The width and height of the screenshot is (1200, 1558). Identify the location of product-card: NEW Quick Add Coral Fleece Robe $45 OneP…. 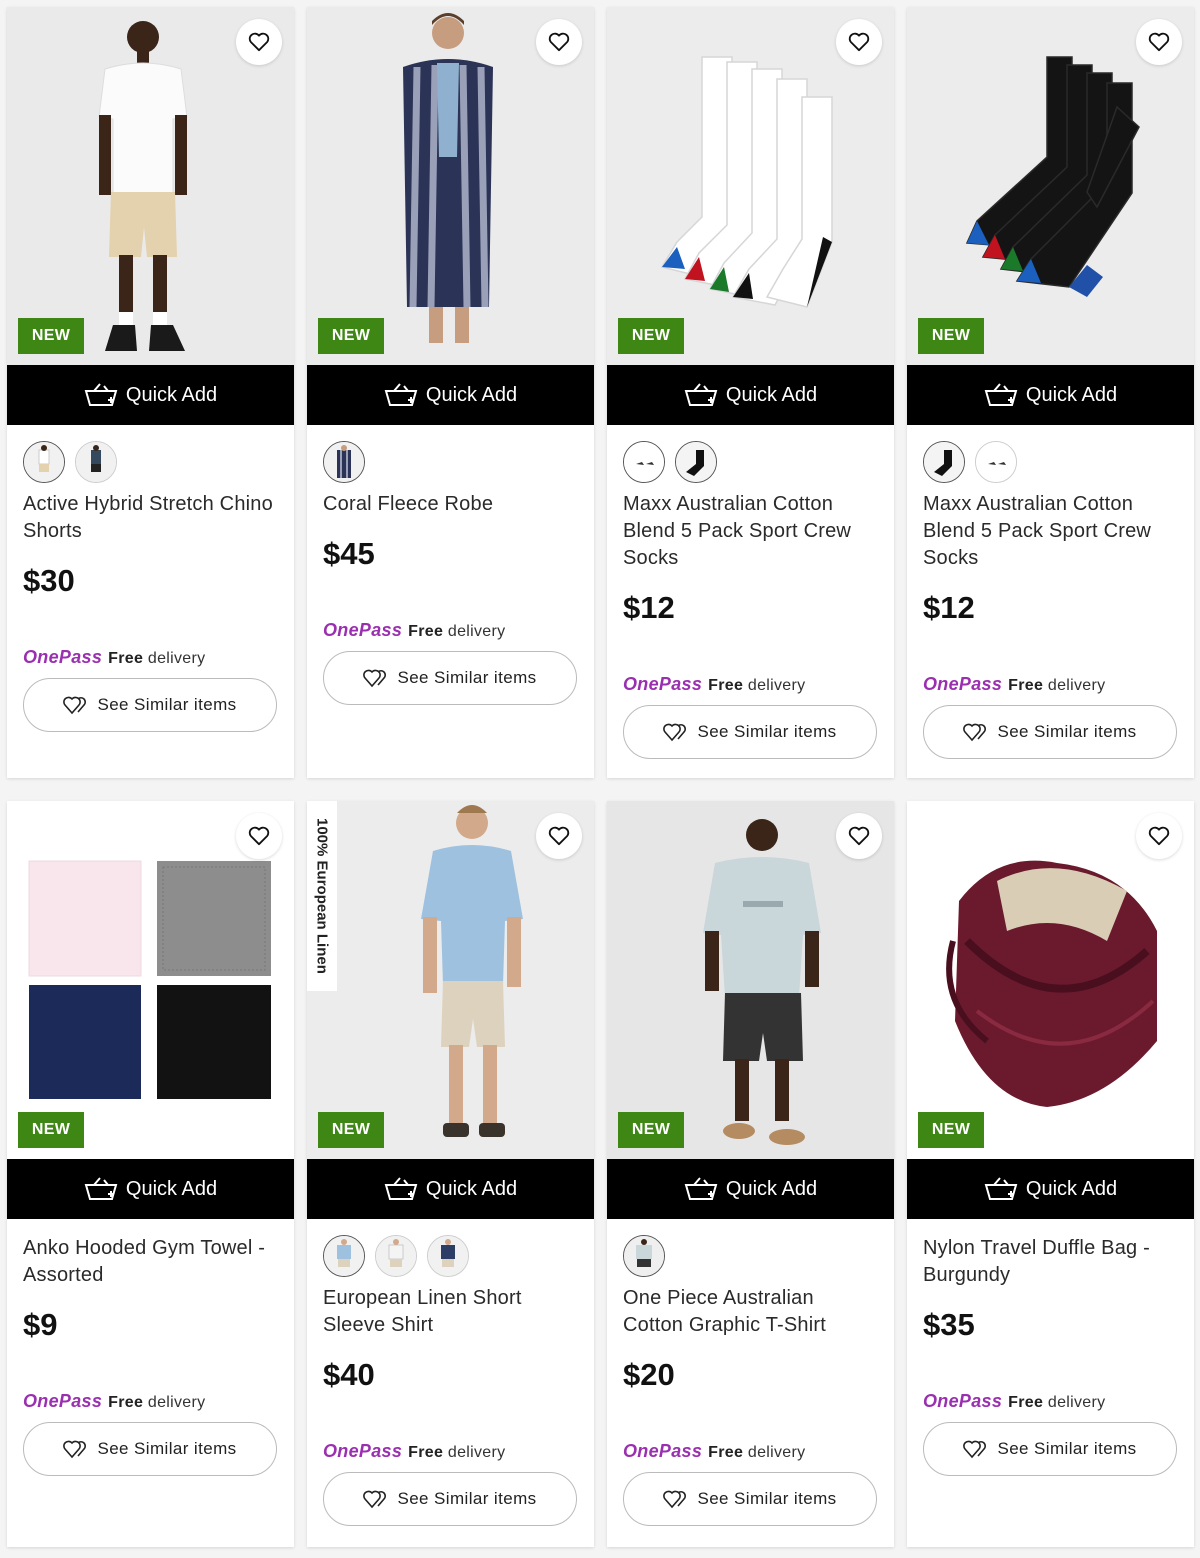
(450, 392).